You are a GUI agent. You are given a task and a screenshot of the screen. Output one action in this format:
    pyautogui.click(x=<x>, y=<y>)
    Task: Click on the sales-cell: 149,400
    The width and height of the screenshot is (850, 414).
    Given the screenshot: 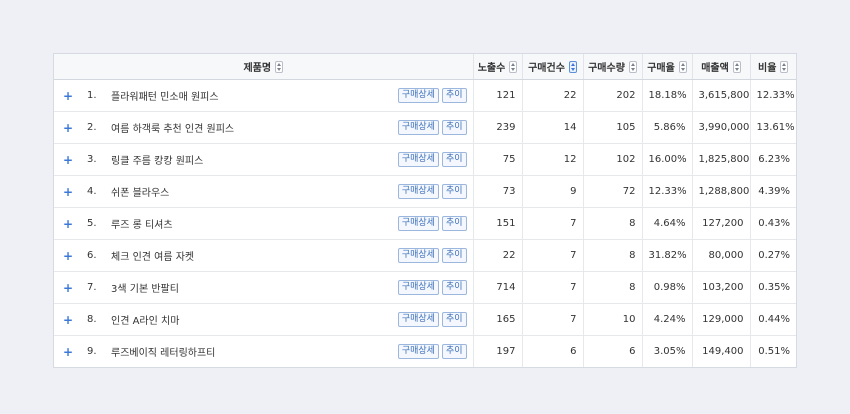 What is the action you would take?
    pyautogui.click(x=720, y=351)
    